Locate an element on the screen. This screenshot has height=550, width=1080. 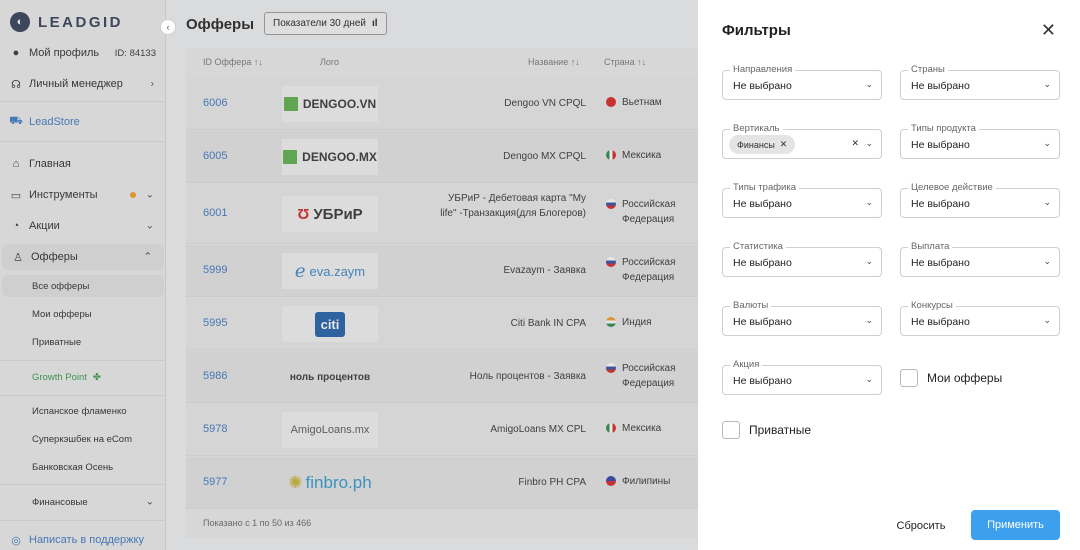
flag-mexico-icon is located at coordinates (611, 155).